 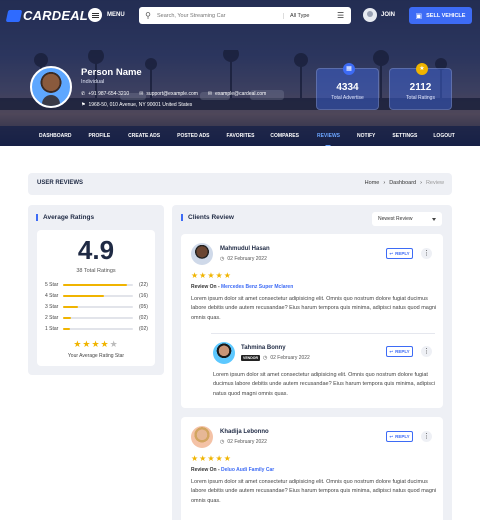 What do you see at coordinates (111, 72) in the screenshot?
I see `profile-name: Person Name` at bounding box center [111, 72].